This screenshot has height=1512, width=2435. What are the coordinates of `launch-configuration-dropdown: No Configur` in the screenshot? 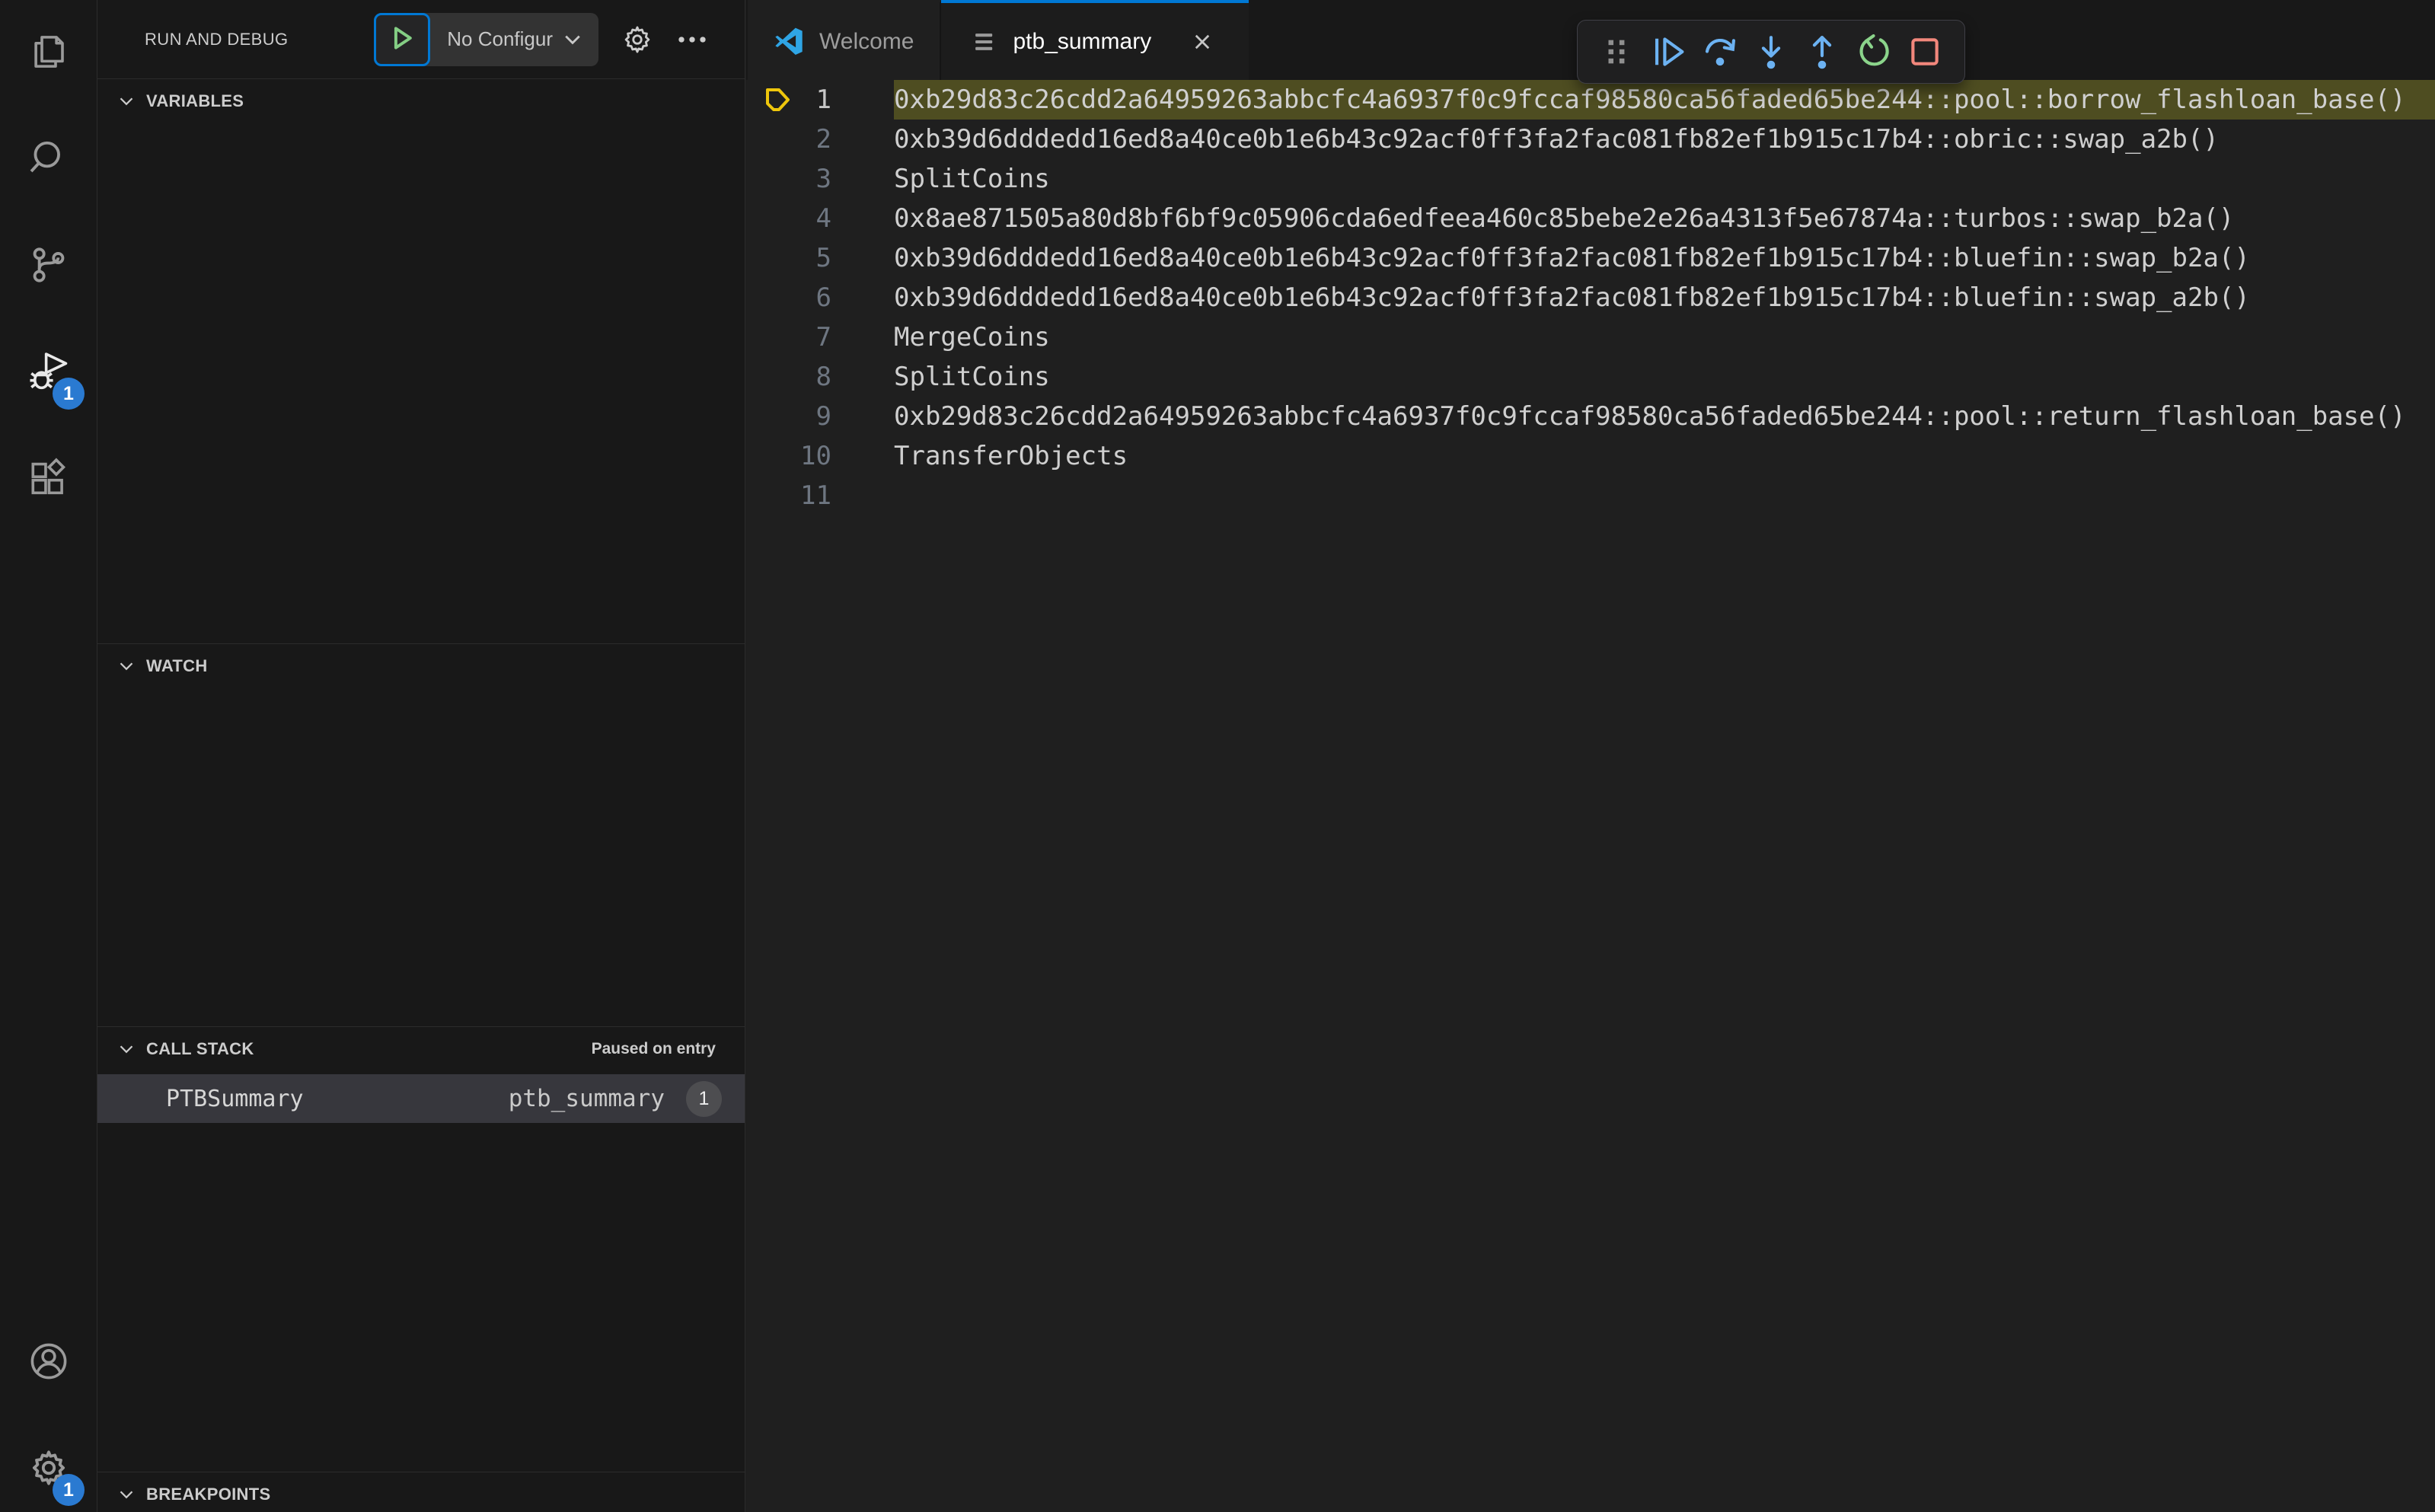 It's located at (514, 39).